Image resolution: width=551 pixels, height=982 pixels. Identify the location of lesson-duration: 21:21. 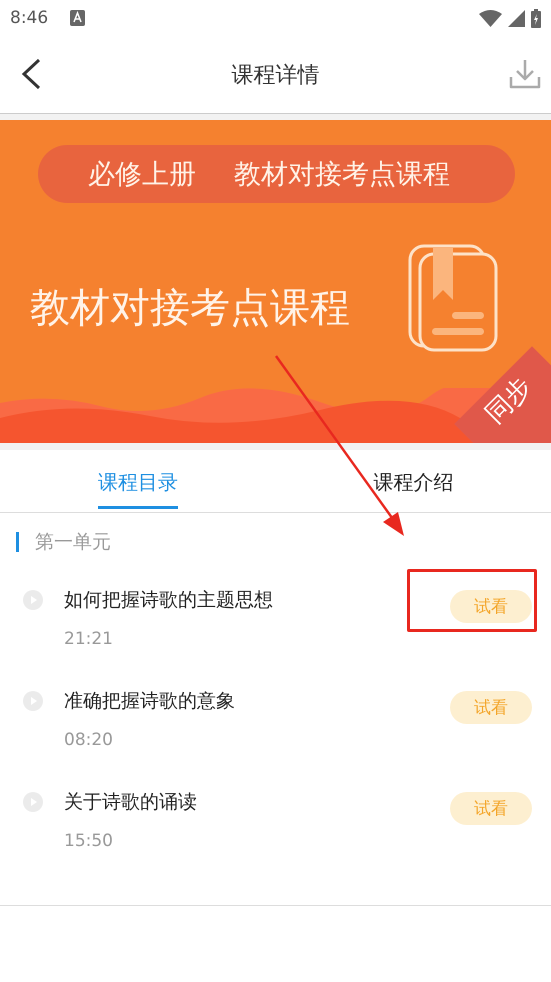
(89, 639).